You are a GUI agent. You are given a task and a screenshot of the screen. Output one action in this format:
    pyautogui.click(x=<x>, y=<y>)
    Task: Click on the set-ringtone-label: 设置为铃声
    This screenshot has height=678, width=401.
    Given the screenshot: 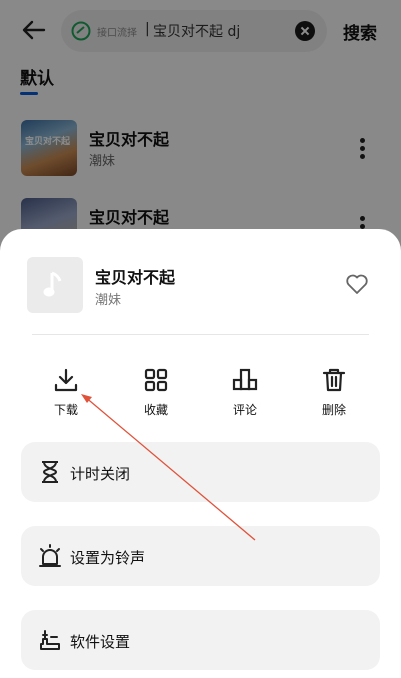 What is the action you would take?
    pyautogui.click(x=108, y=558)
    